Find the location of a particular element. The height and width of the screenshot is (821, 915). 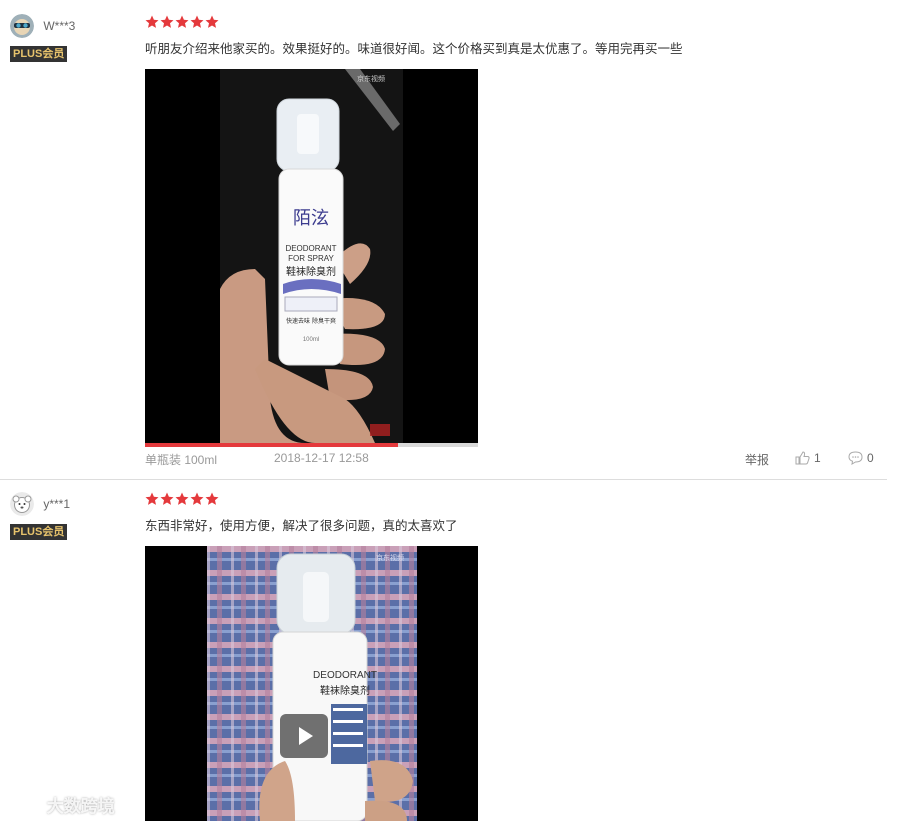

logo-icon is located at coordinates (23, 804).